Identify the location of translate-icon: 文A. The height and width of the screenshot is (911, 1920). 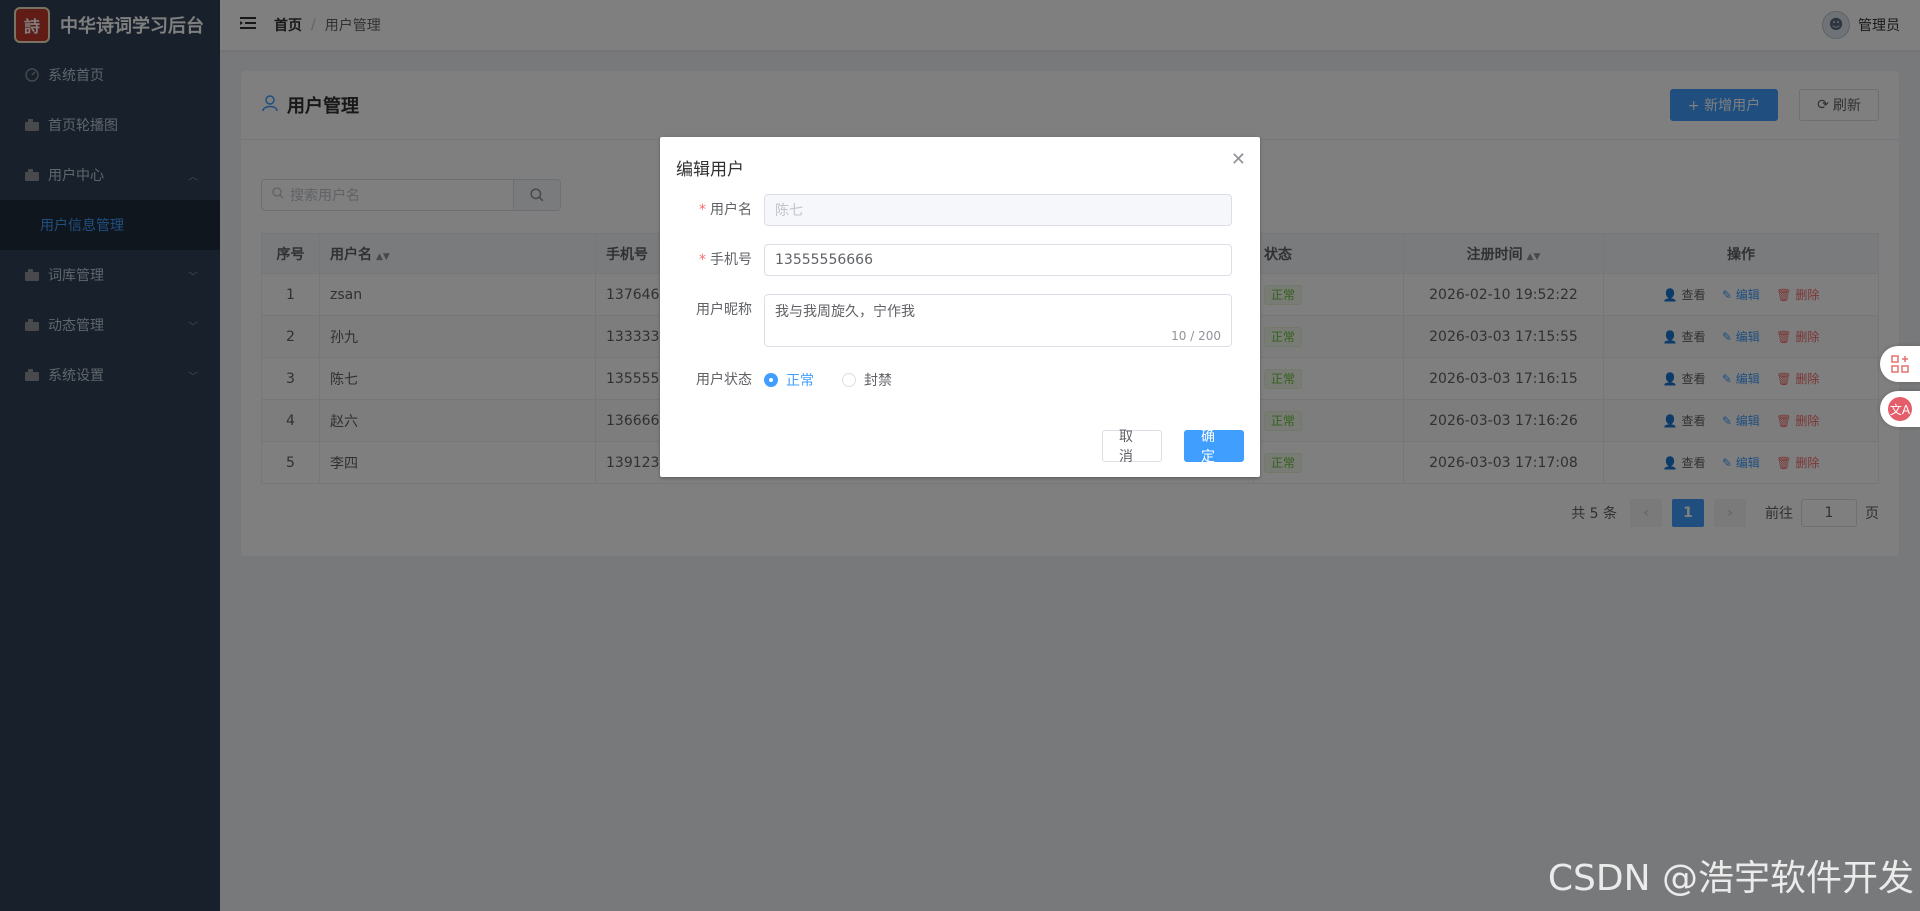
(1900, 409).